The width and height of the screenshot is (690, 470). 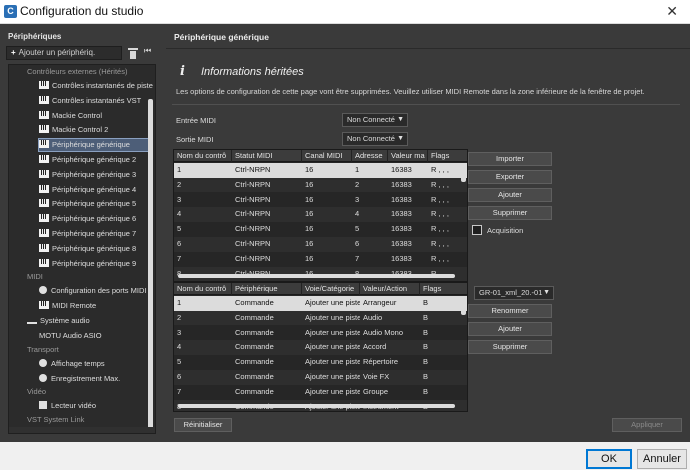 I want to click on page-title: Périphérique générique, so click(x=221, y=37).